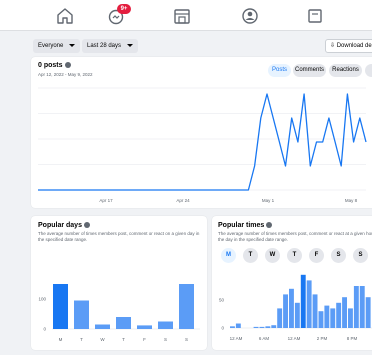 This screenshot has height=355, width=372. What do you see at coordinates (250, 16) in the screenshot?
I see `groups-icon` at bounding box center [250, 16].